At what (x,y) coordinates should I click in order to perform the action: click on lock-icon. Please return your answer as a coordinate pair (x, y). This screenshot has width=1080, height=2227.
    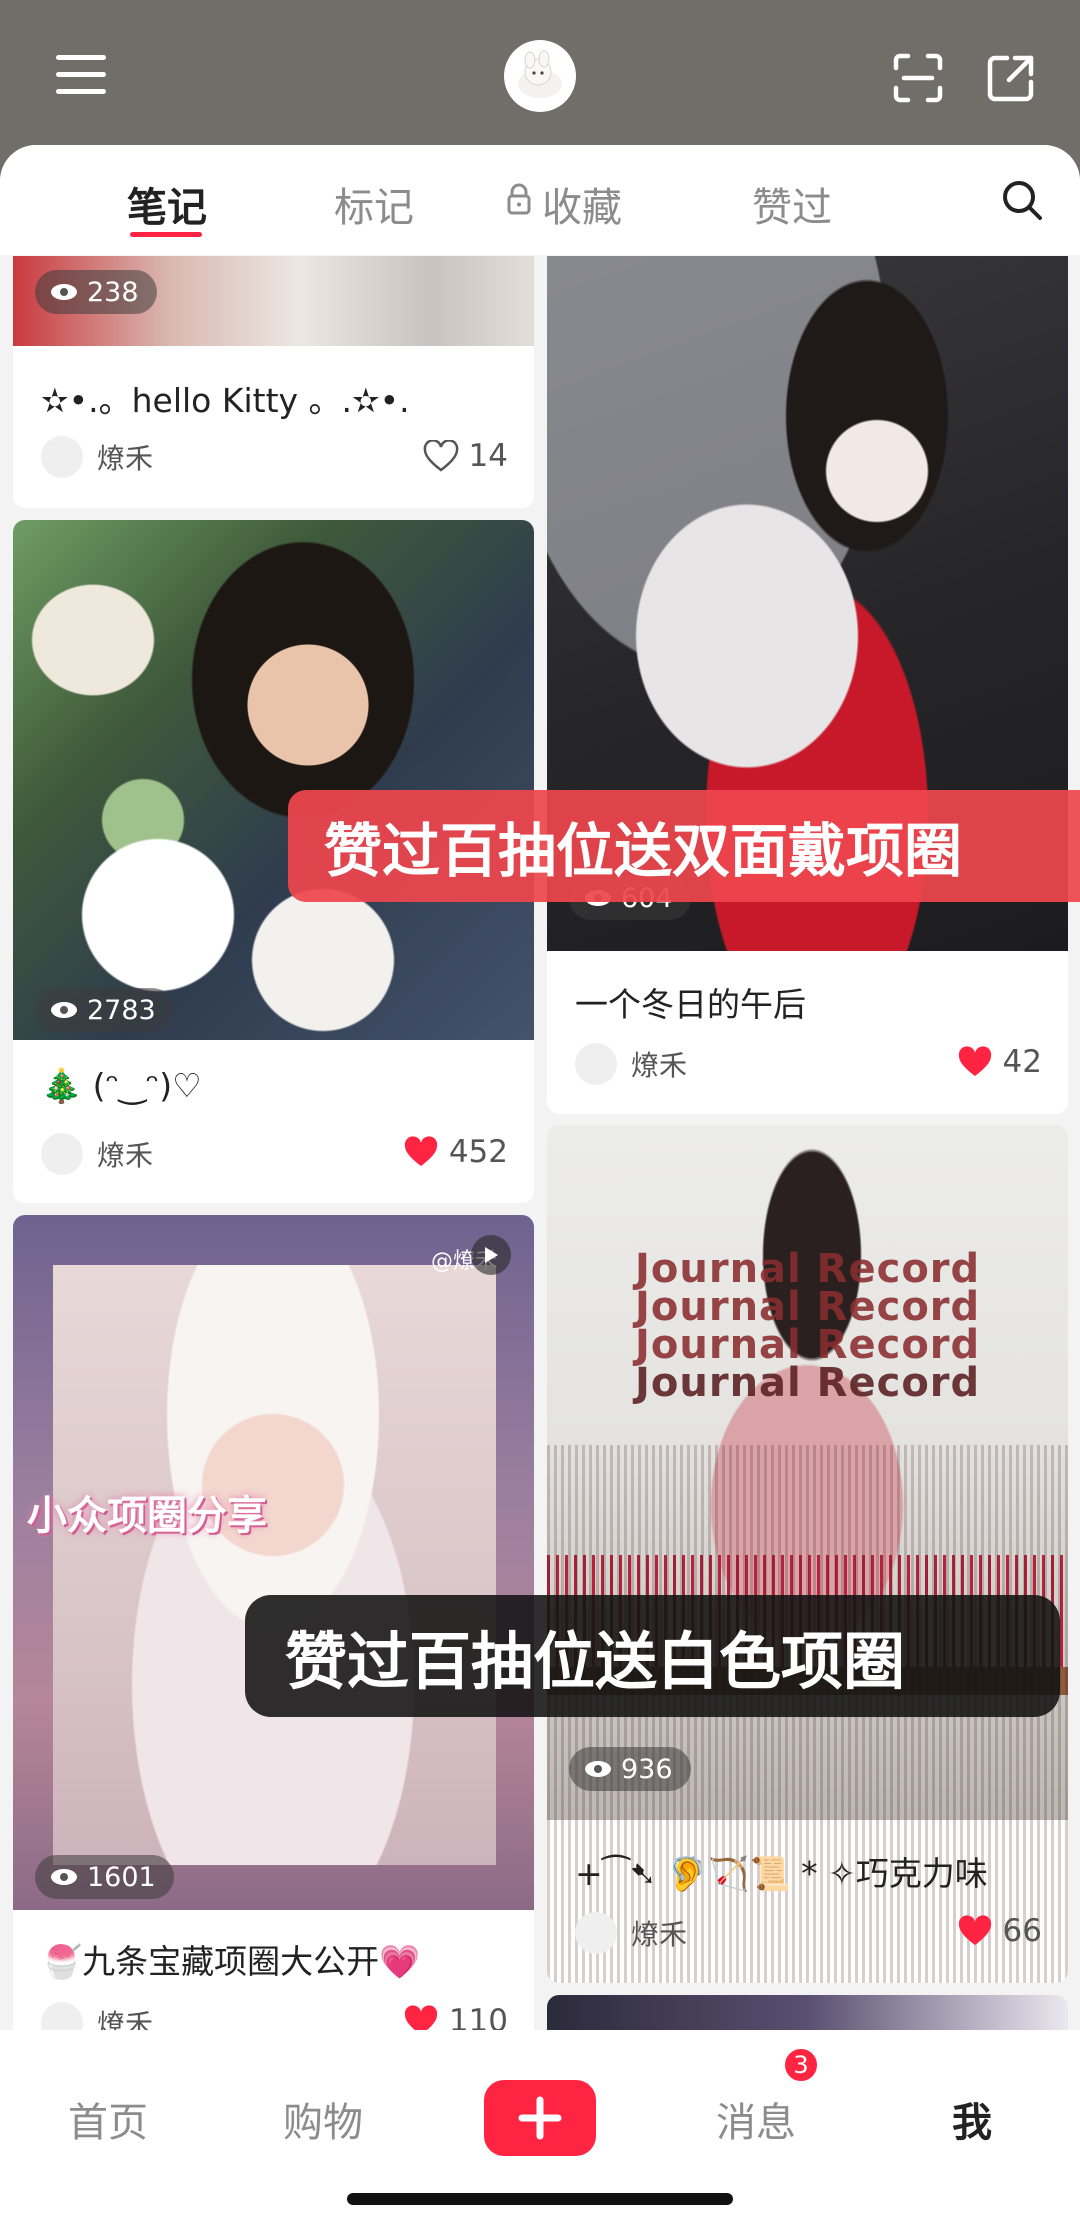
    Looking at the image, I should click on (519, 201).